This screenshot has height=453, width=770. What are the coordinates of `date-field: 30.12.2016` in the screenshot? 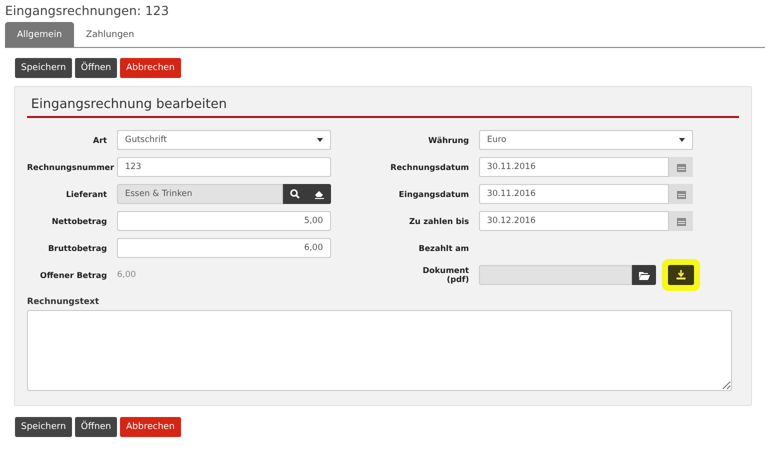 It's located at (574, 221).